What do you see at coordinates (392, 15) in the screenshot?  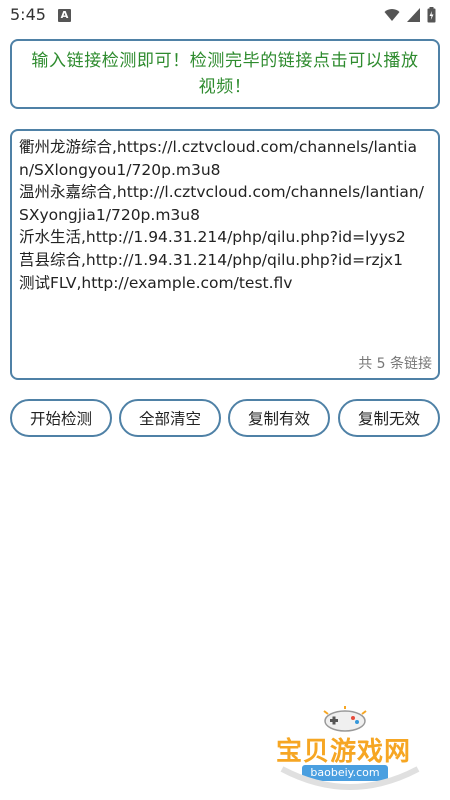 I see `wifi-icon` at bounding box center [392, 15].